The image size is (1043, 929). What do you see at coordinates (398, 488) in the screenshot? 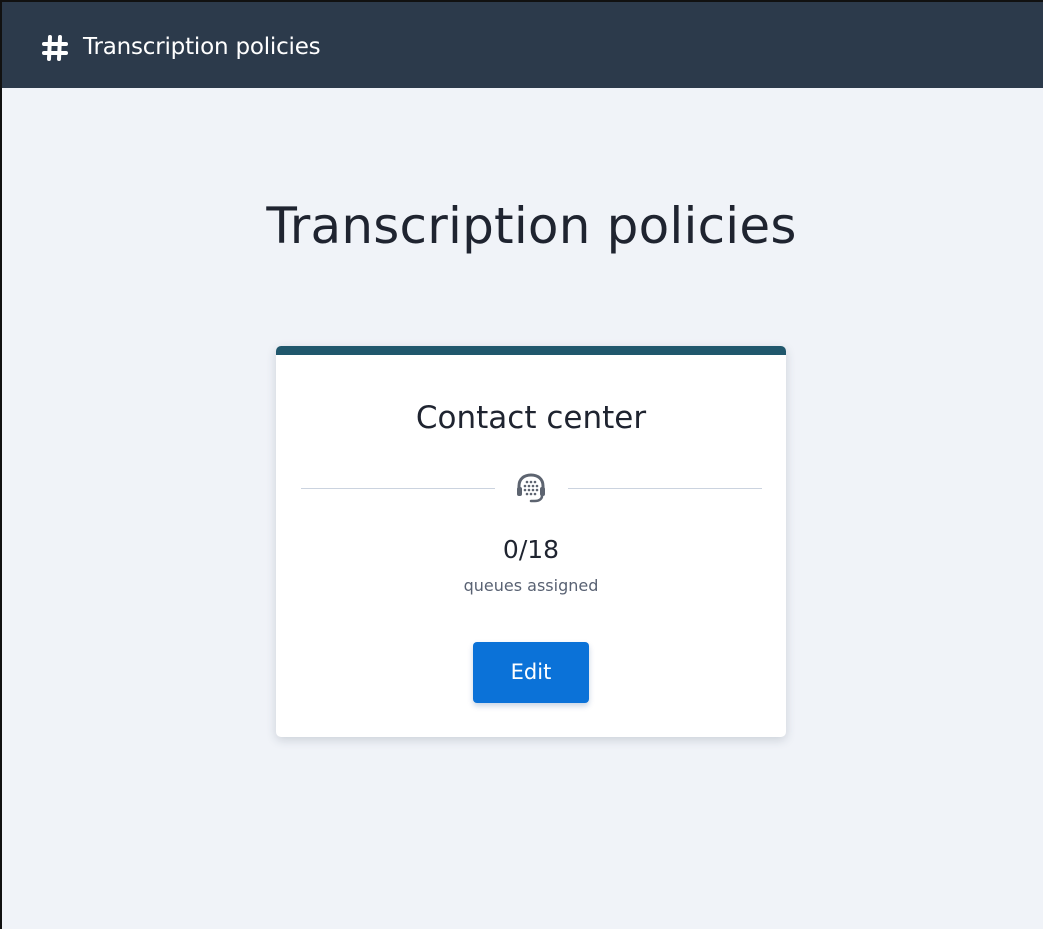
I see `card-divider-left` at bounding box center [398, 488].